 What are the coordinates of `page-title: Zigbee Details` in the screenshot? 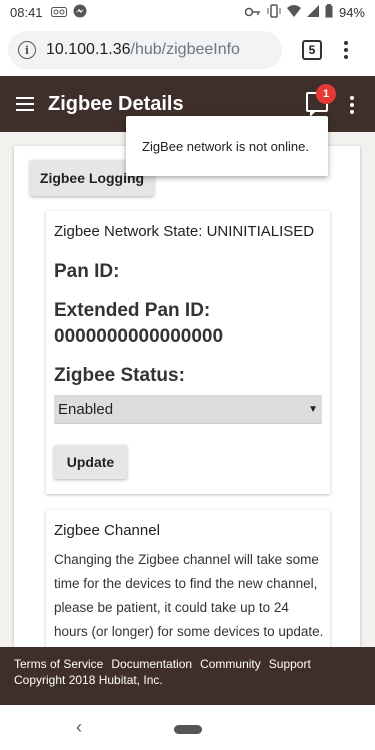 It's located at (116, 103).